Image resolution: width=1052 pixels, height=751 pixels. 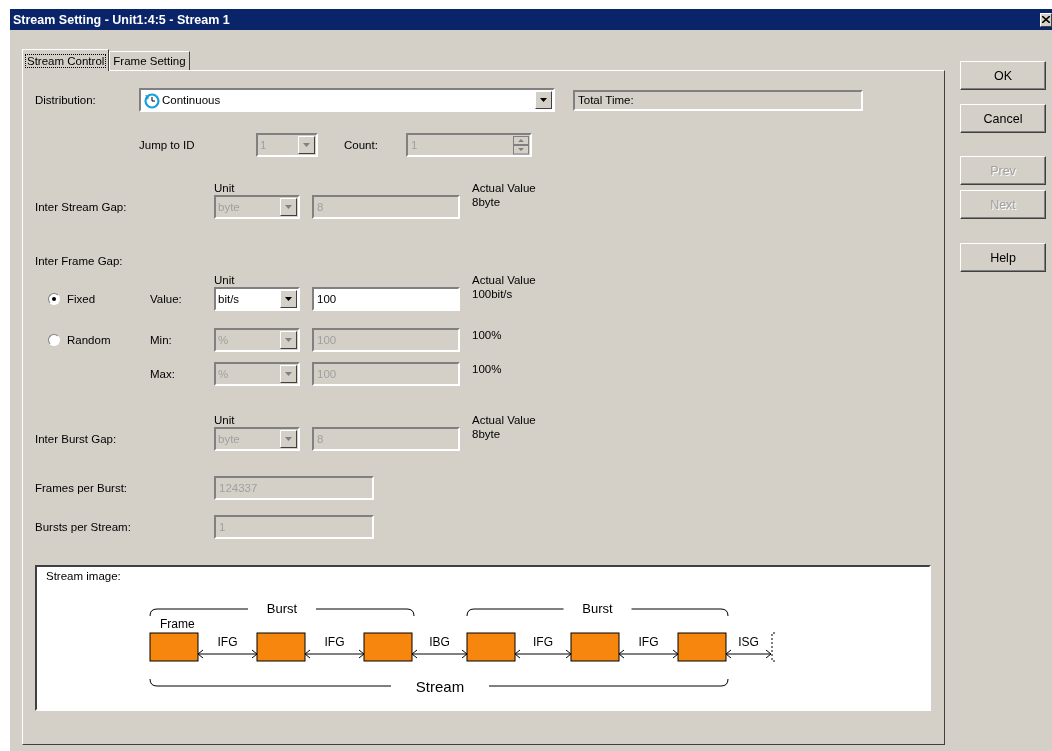 What do you see at coordinates (1003, 257) in the screenshot?
I see `dialog-button: Help` at bounding box center [1003, 257].